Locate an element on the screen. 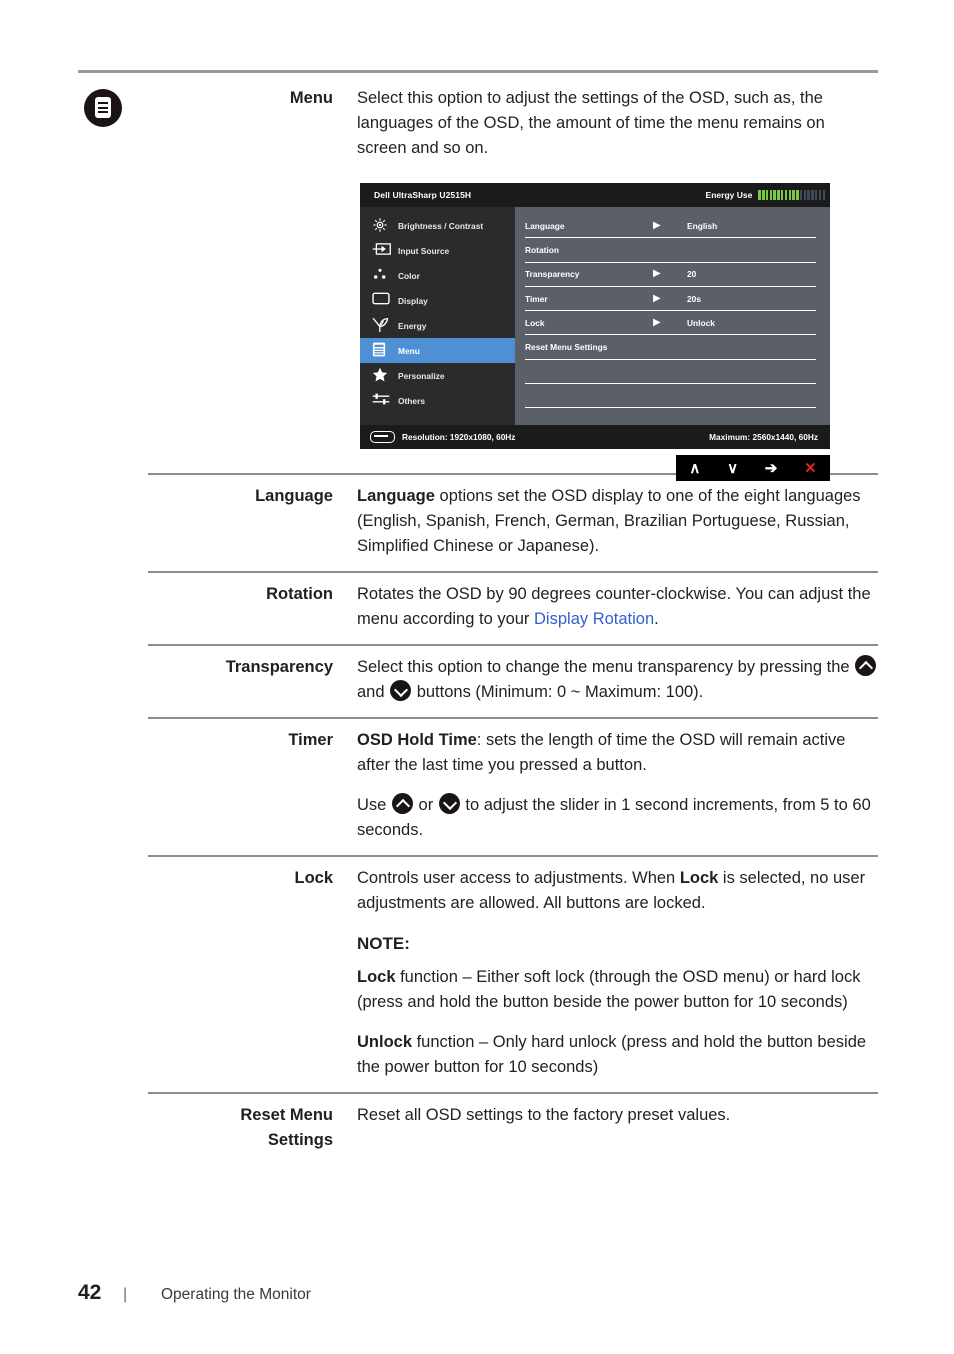 The image size is (954, 1354). osd-maximum-resolution: Maximum: 2560x1440, 60Hz is located at coordinates (763, 437).